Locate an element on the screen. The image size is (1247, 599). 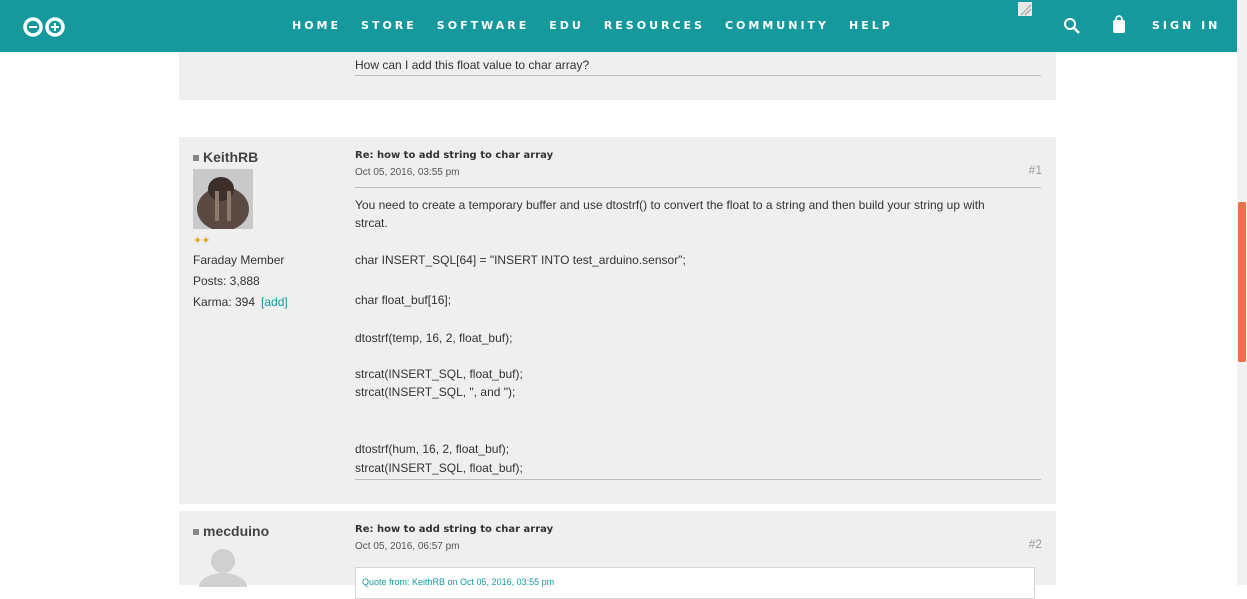
scrollbar-thumb is located at coordinates (1242, 282).